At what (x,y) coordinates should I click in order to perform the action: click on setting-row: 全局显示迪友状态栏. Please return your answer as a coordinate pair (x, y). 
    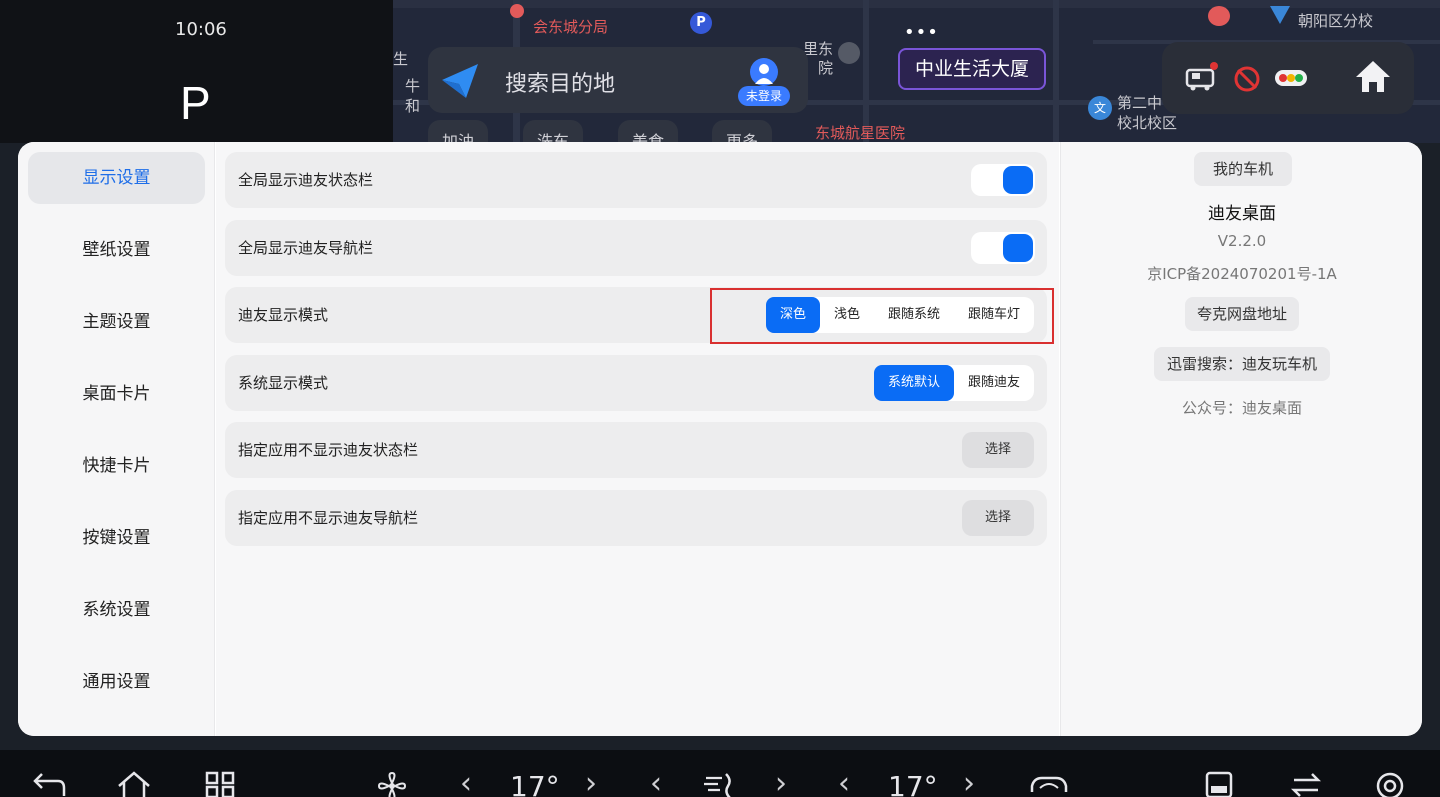
    Looking at the image, I should click on (636, 180).